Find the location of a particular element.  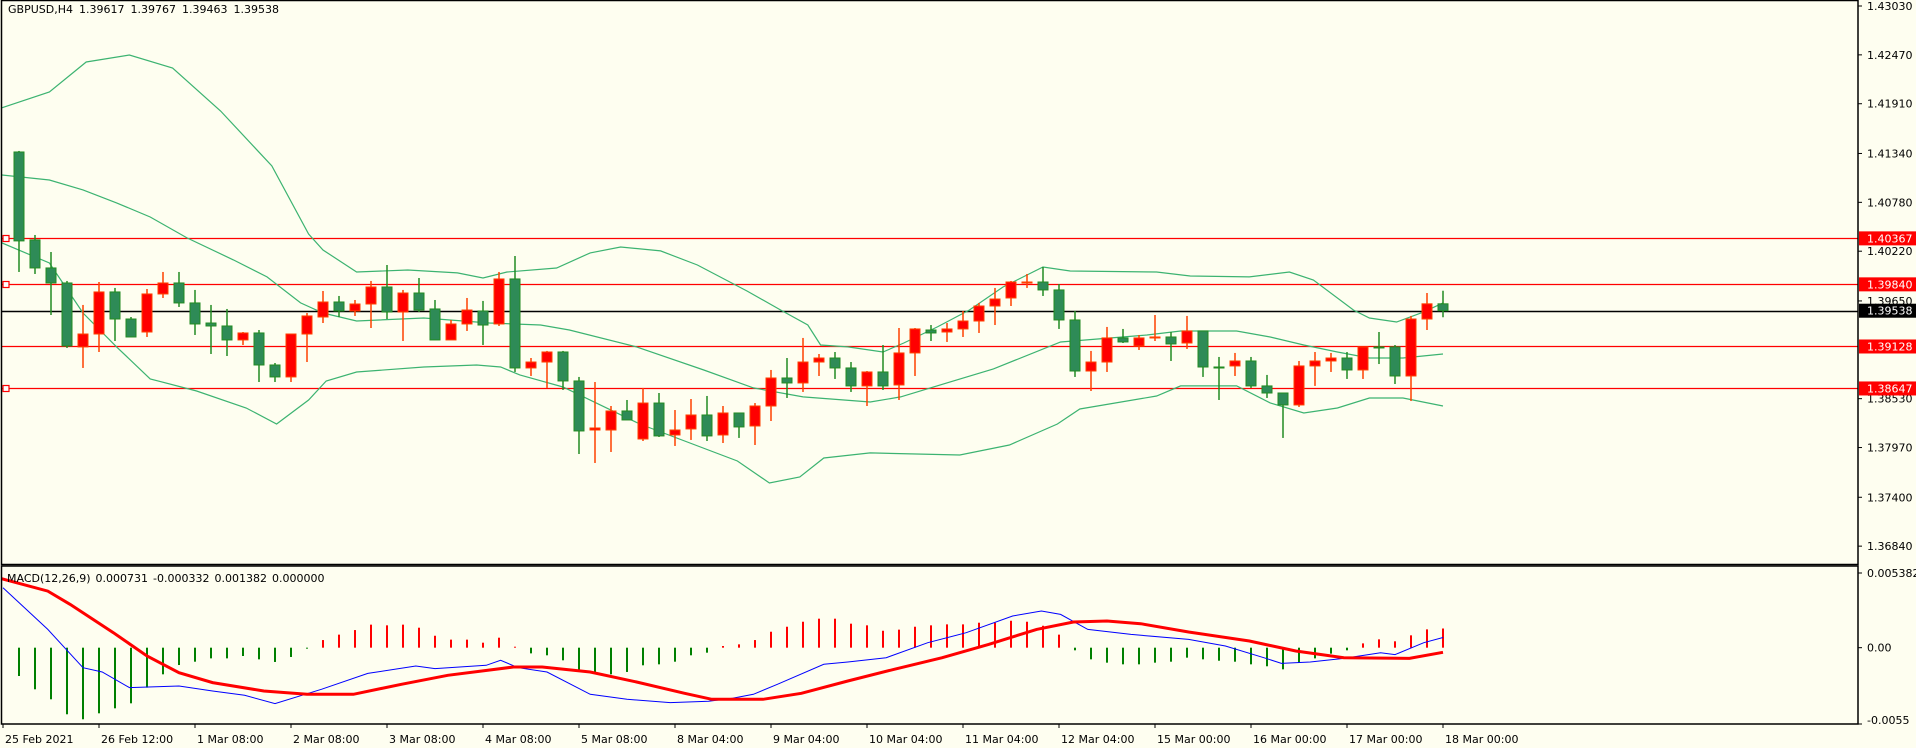

time-tick-label: 12 Mar 04:00 is located at coordinates (1097, 739).